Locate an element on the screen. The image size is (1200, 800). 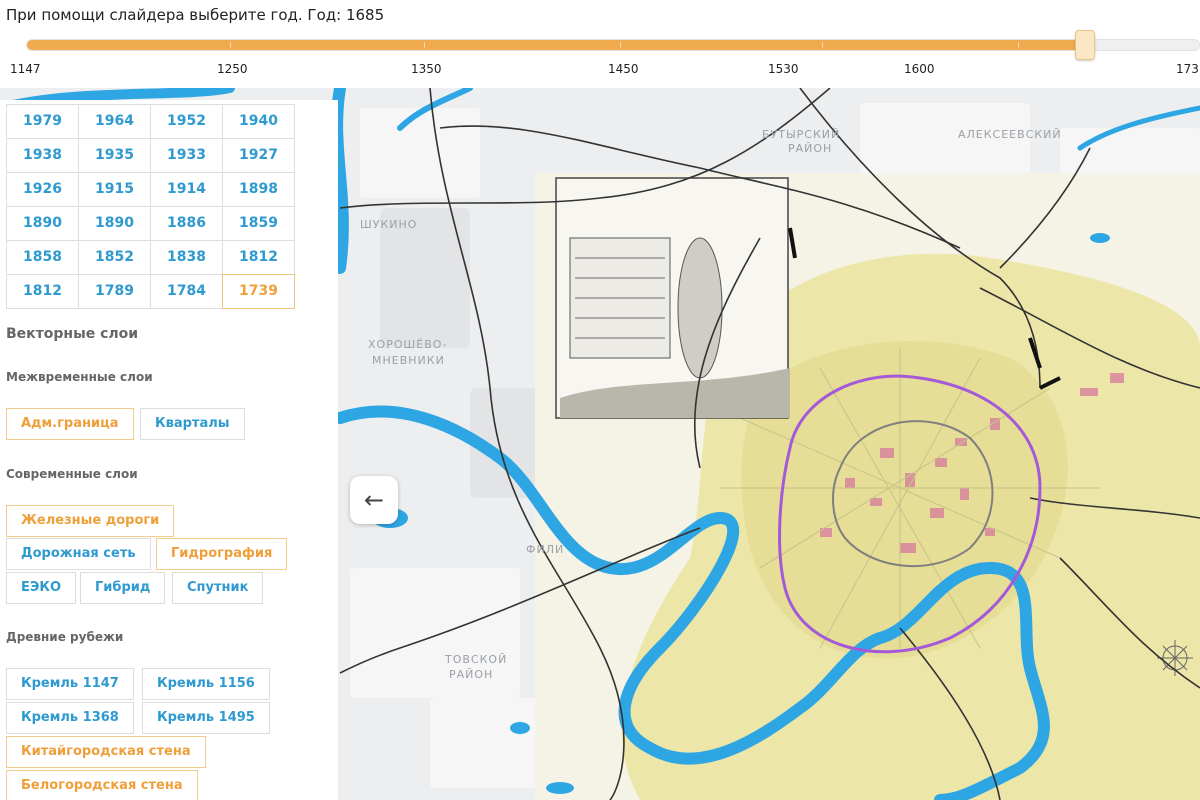
district-label: АЛЕКСЕЕВСКИЙ is located at coordinates (1010, 134).